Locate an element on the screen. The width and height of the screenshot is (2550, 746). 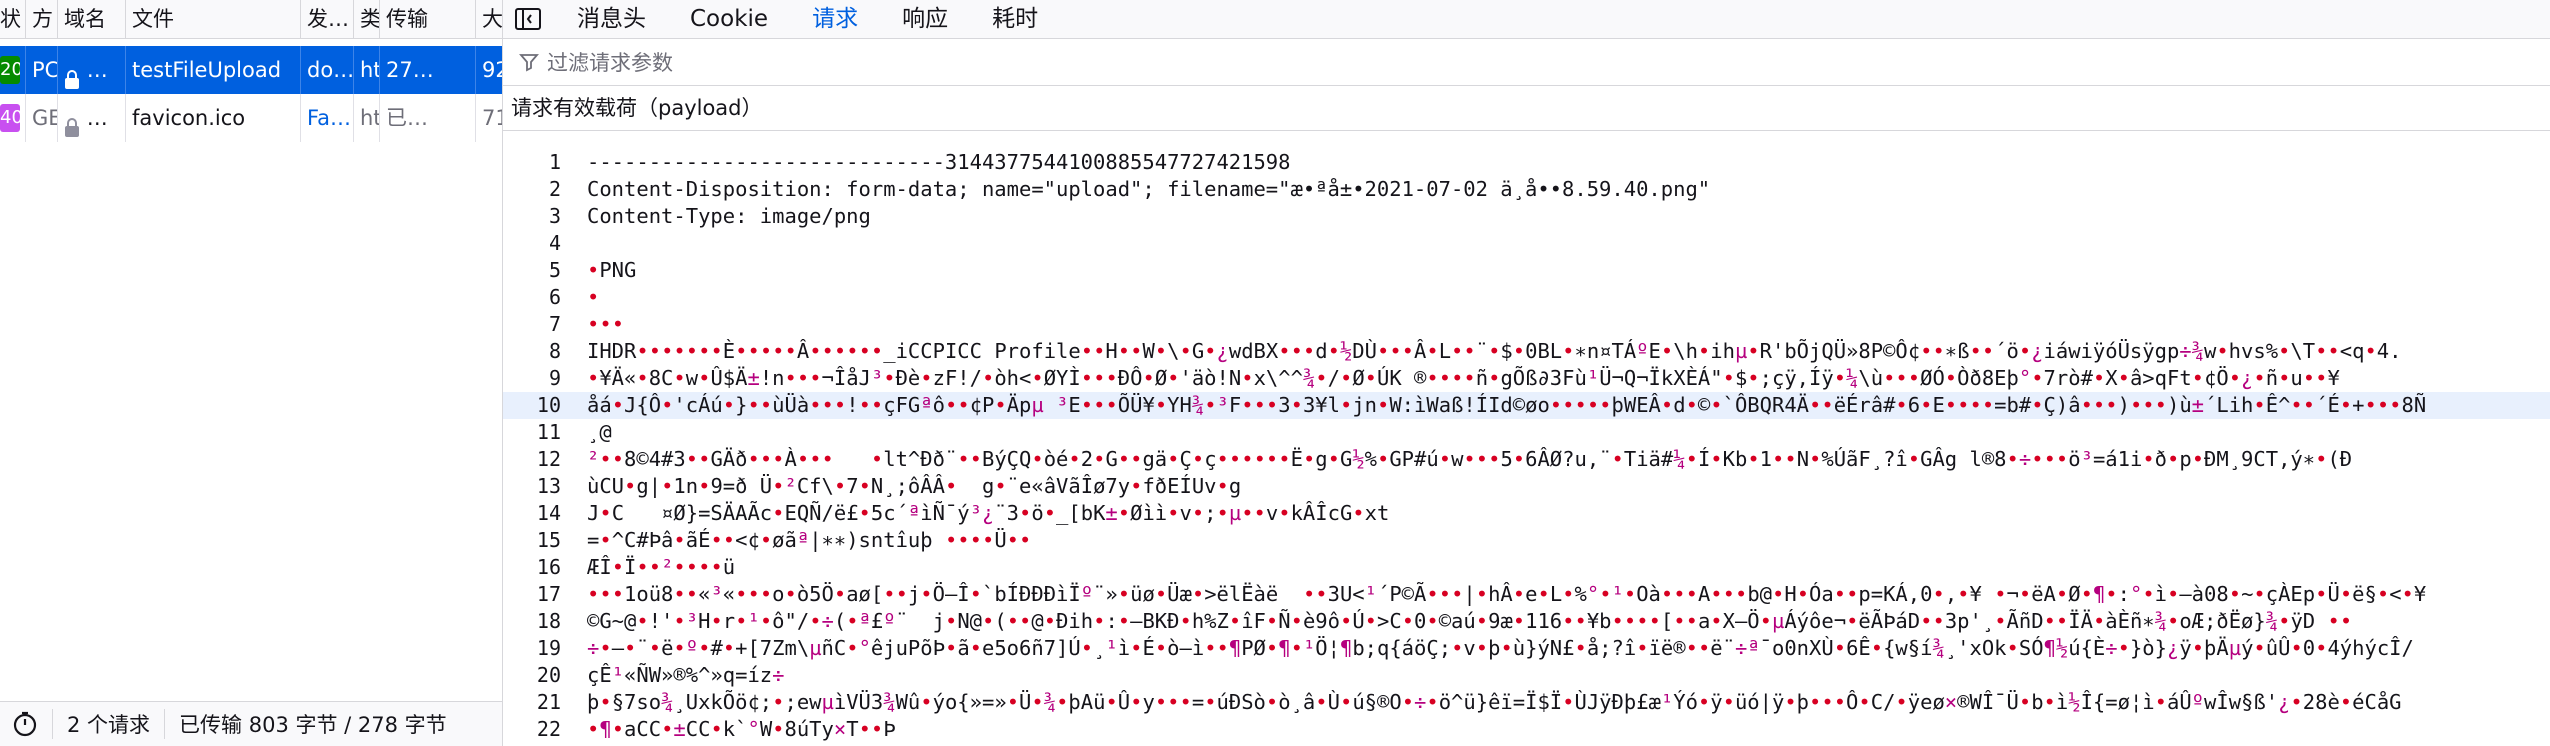
col-status-header: 状 is located at coordinates (13, 19).